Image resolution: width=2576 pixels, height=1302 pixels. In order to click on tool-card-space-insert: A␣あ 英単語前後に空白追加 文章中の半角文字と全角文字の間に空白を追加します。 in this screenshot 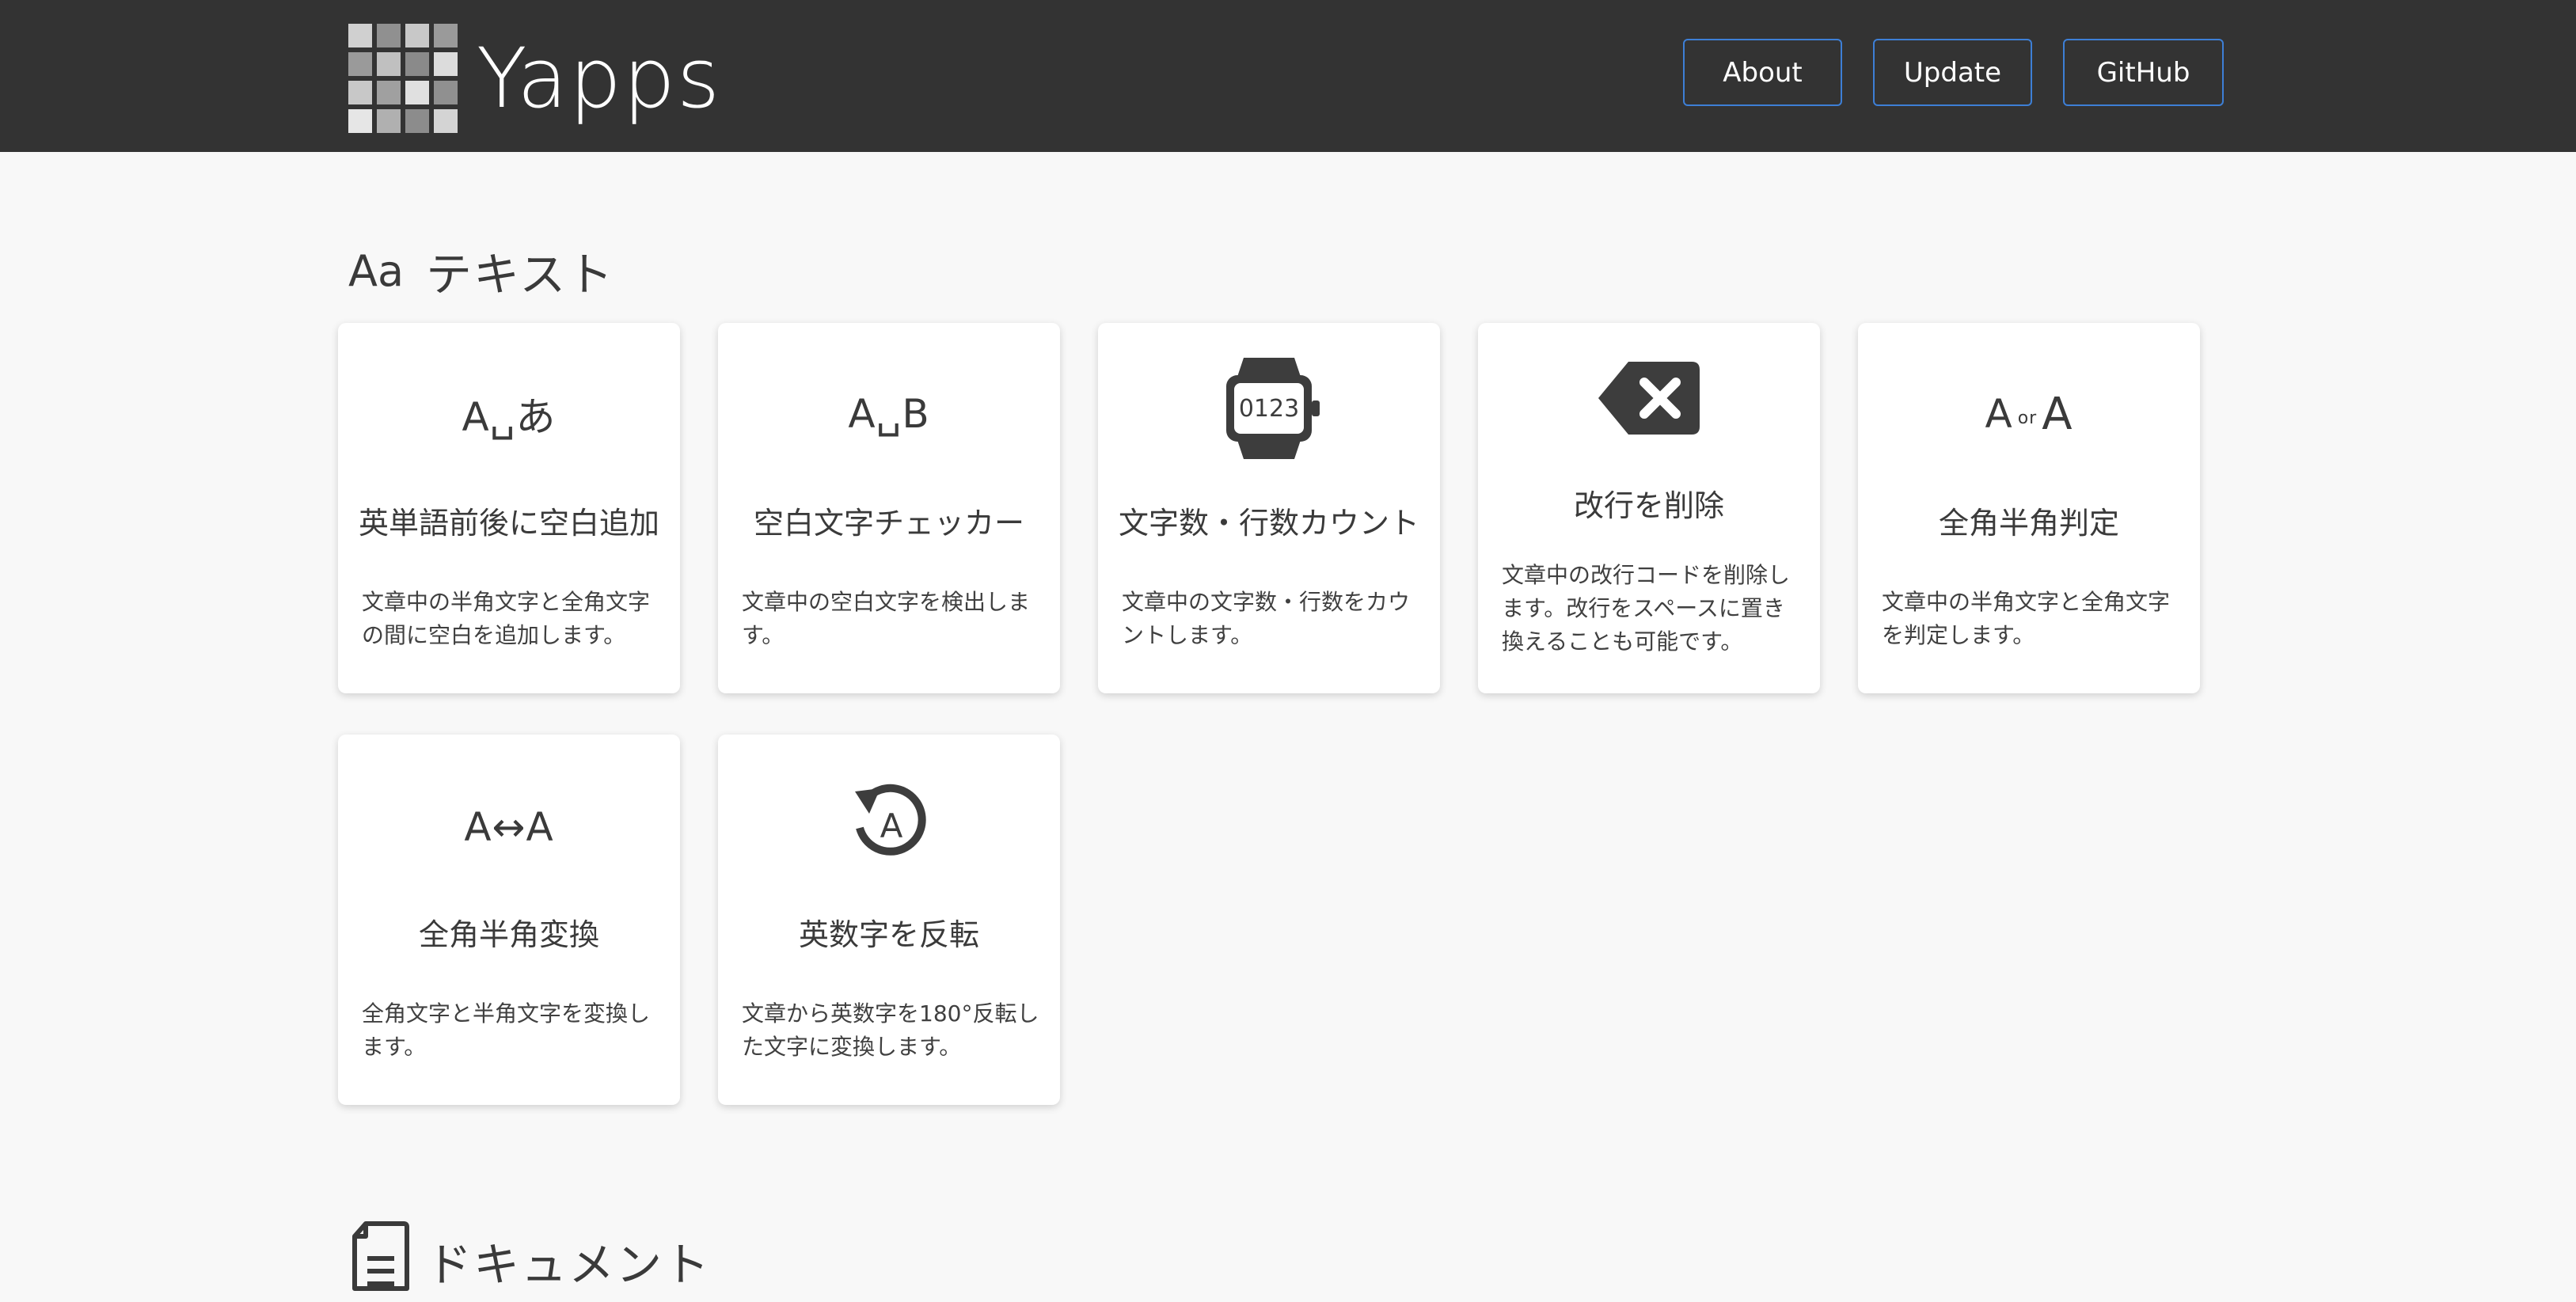, I will do `click(509, 508)`.